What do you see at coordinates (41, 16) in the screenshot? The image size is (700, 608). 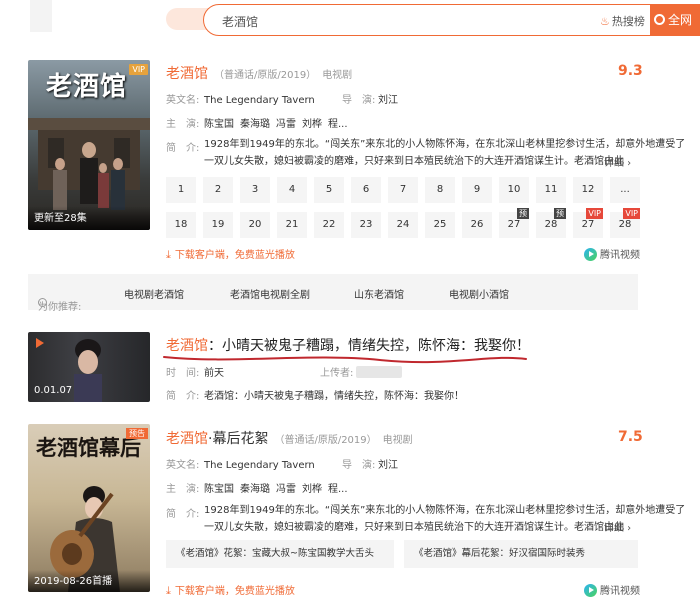 I see `logo` at bounding box center [41, 16].